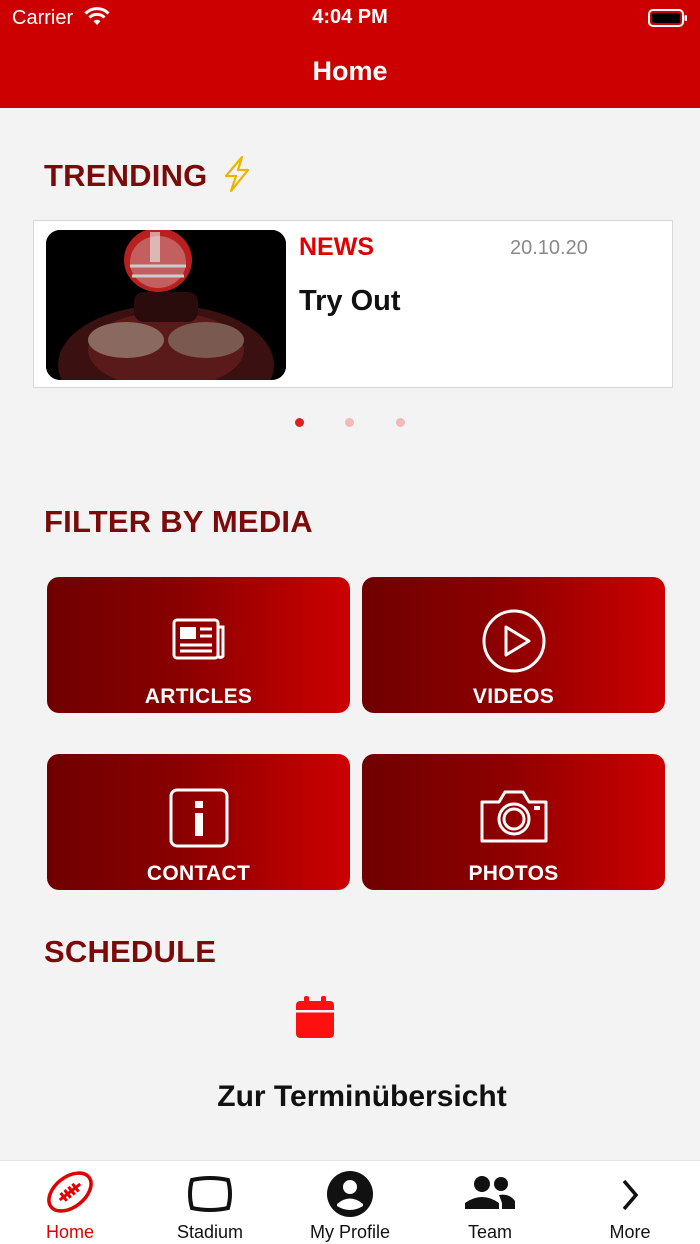 This screenshot has width=700, height=1244. What do you see at coordinates (130, 951) in the screenshot?
I see `schedule-title: SCHEDULE` at bounding box center [130, 951].